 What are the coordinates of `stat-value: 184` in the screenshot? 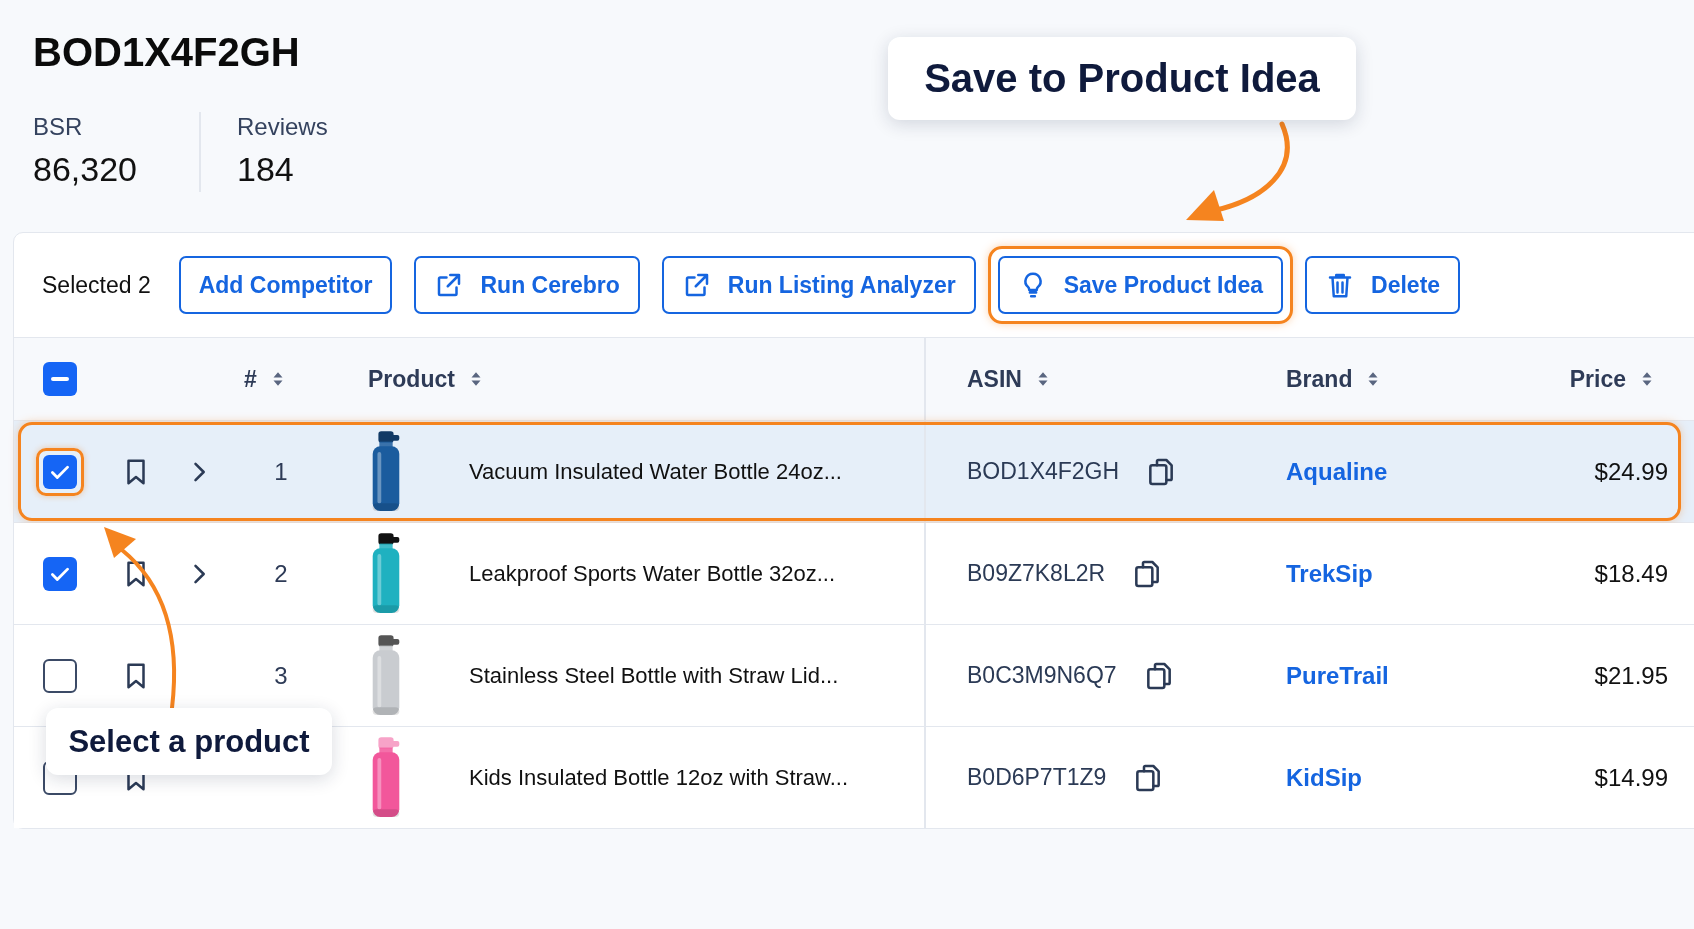 It's located at (265, 169).